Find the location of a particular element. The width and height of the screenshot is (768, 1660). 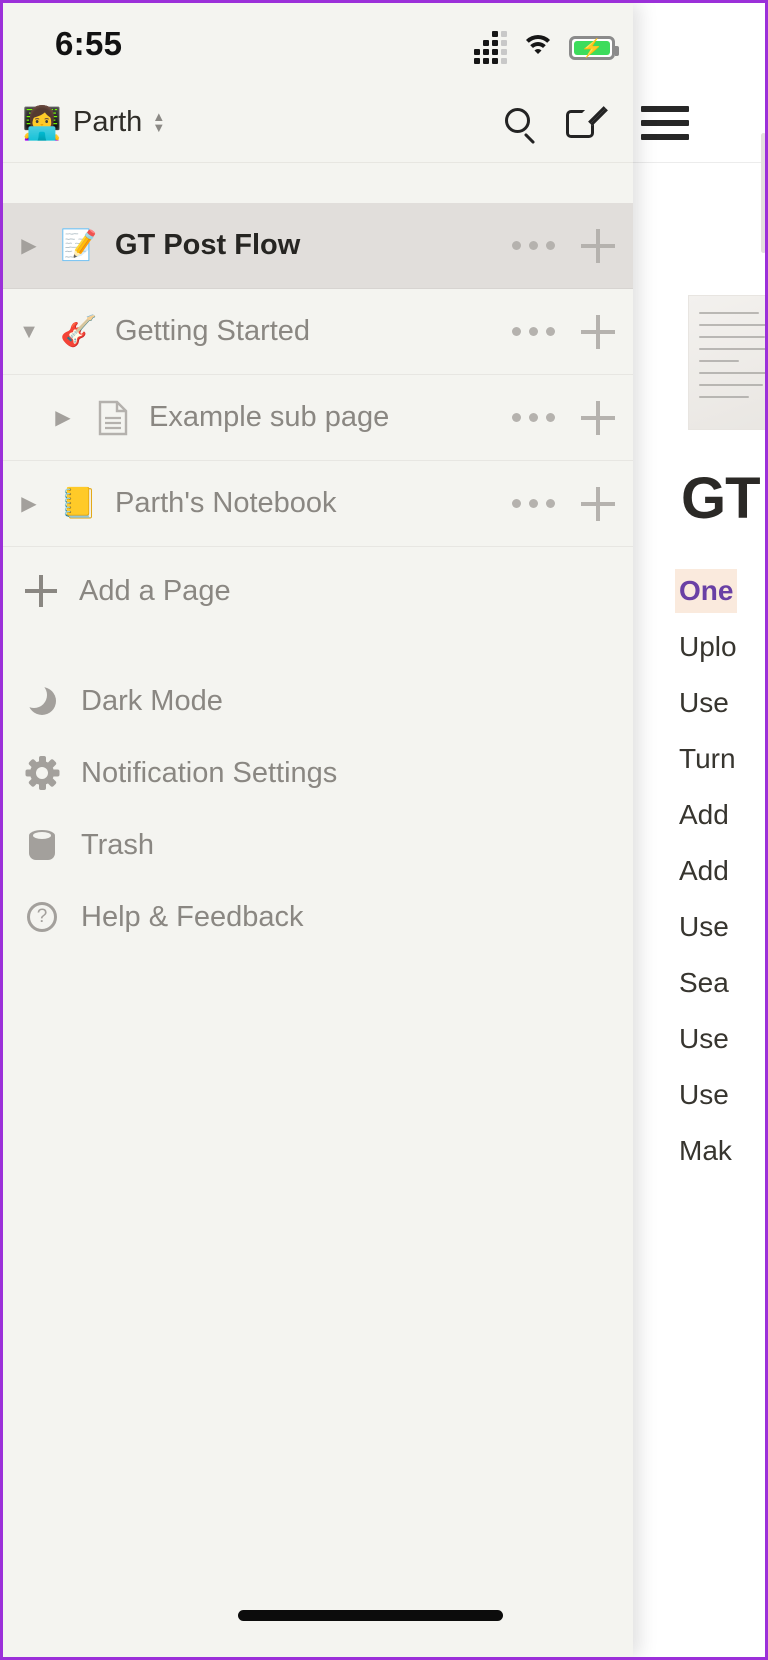

gear-icon is located at coordinates (42, 773).